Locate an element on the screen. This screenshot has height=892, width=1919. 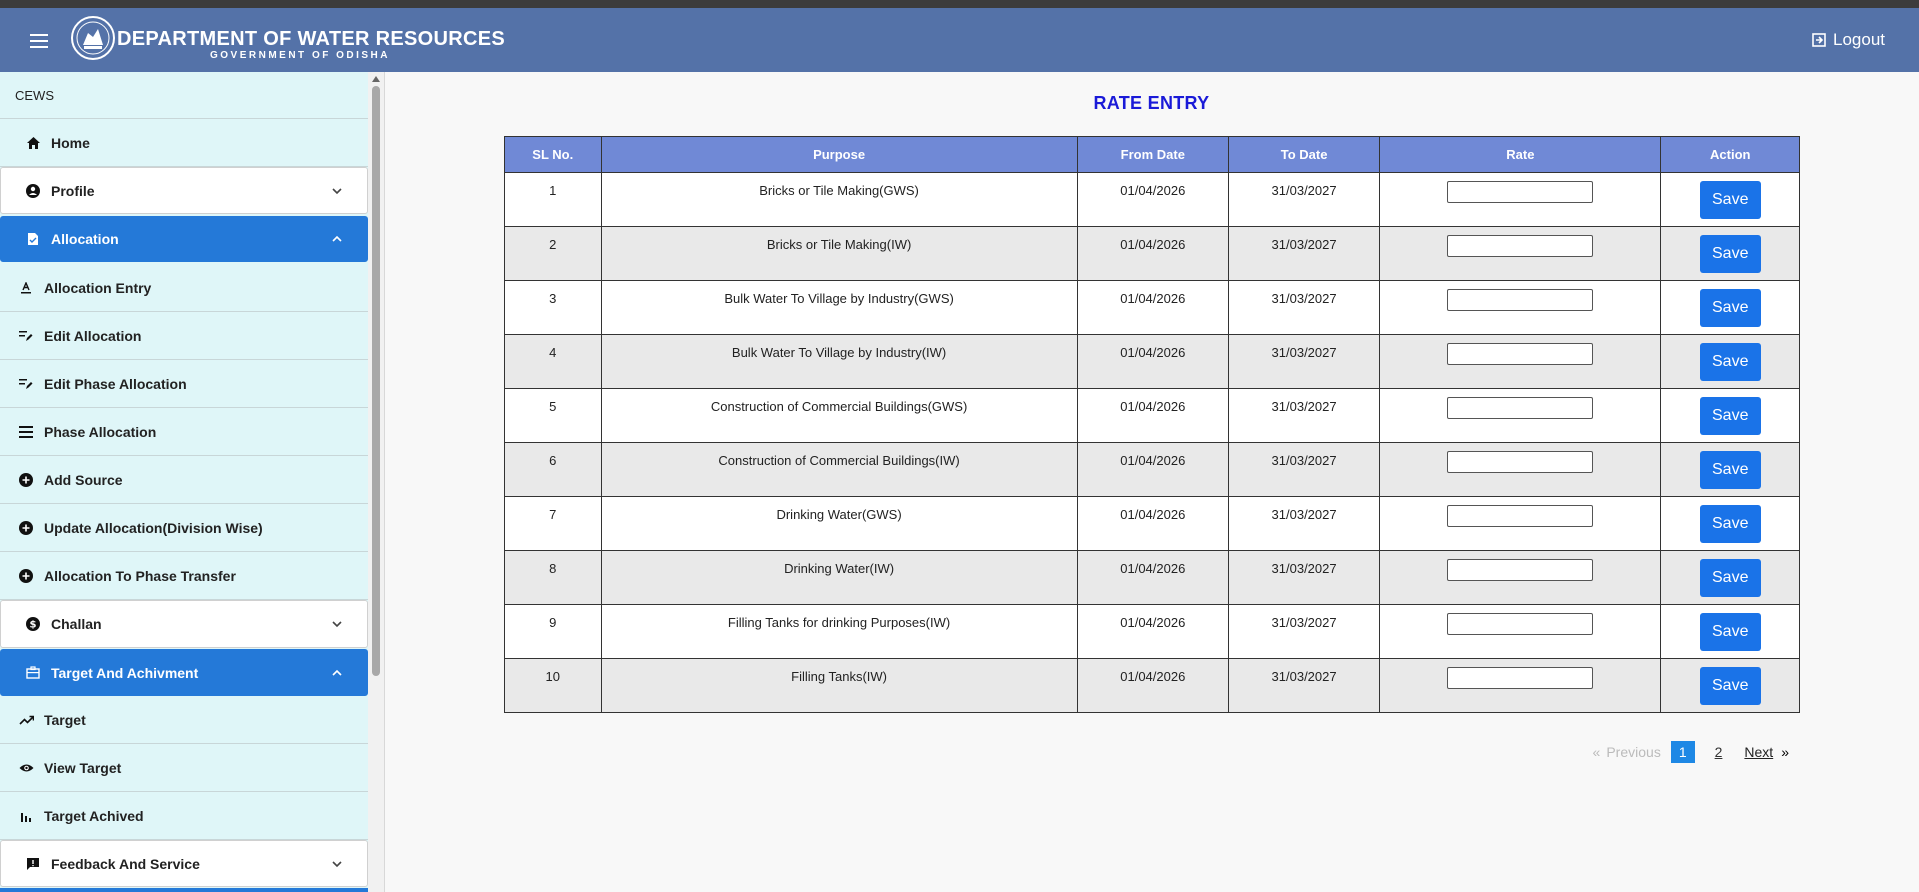
dollar-circle-icon: $ is located at coordinates (33, 624).